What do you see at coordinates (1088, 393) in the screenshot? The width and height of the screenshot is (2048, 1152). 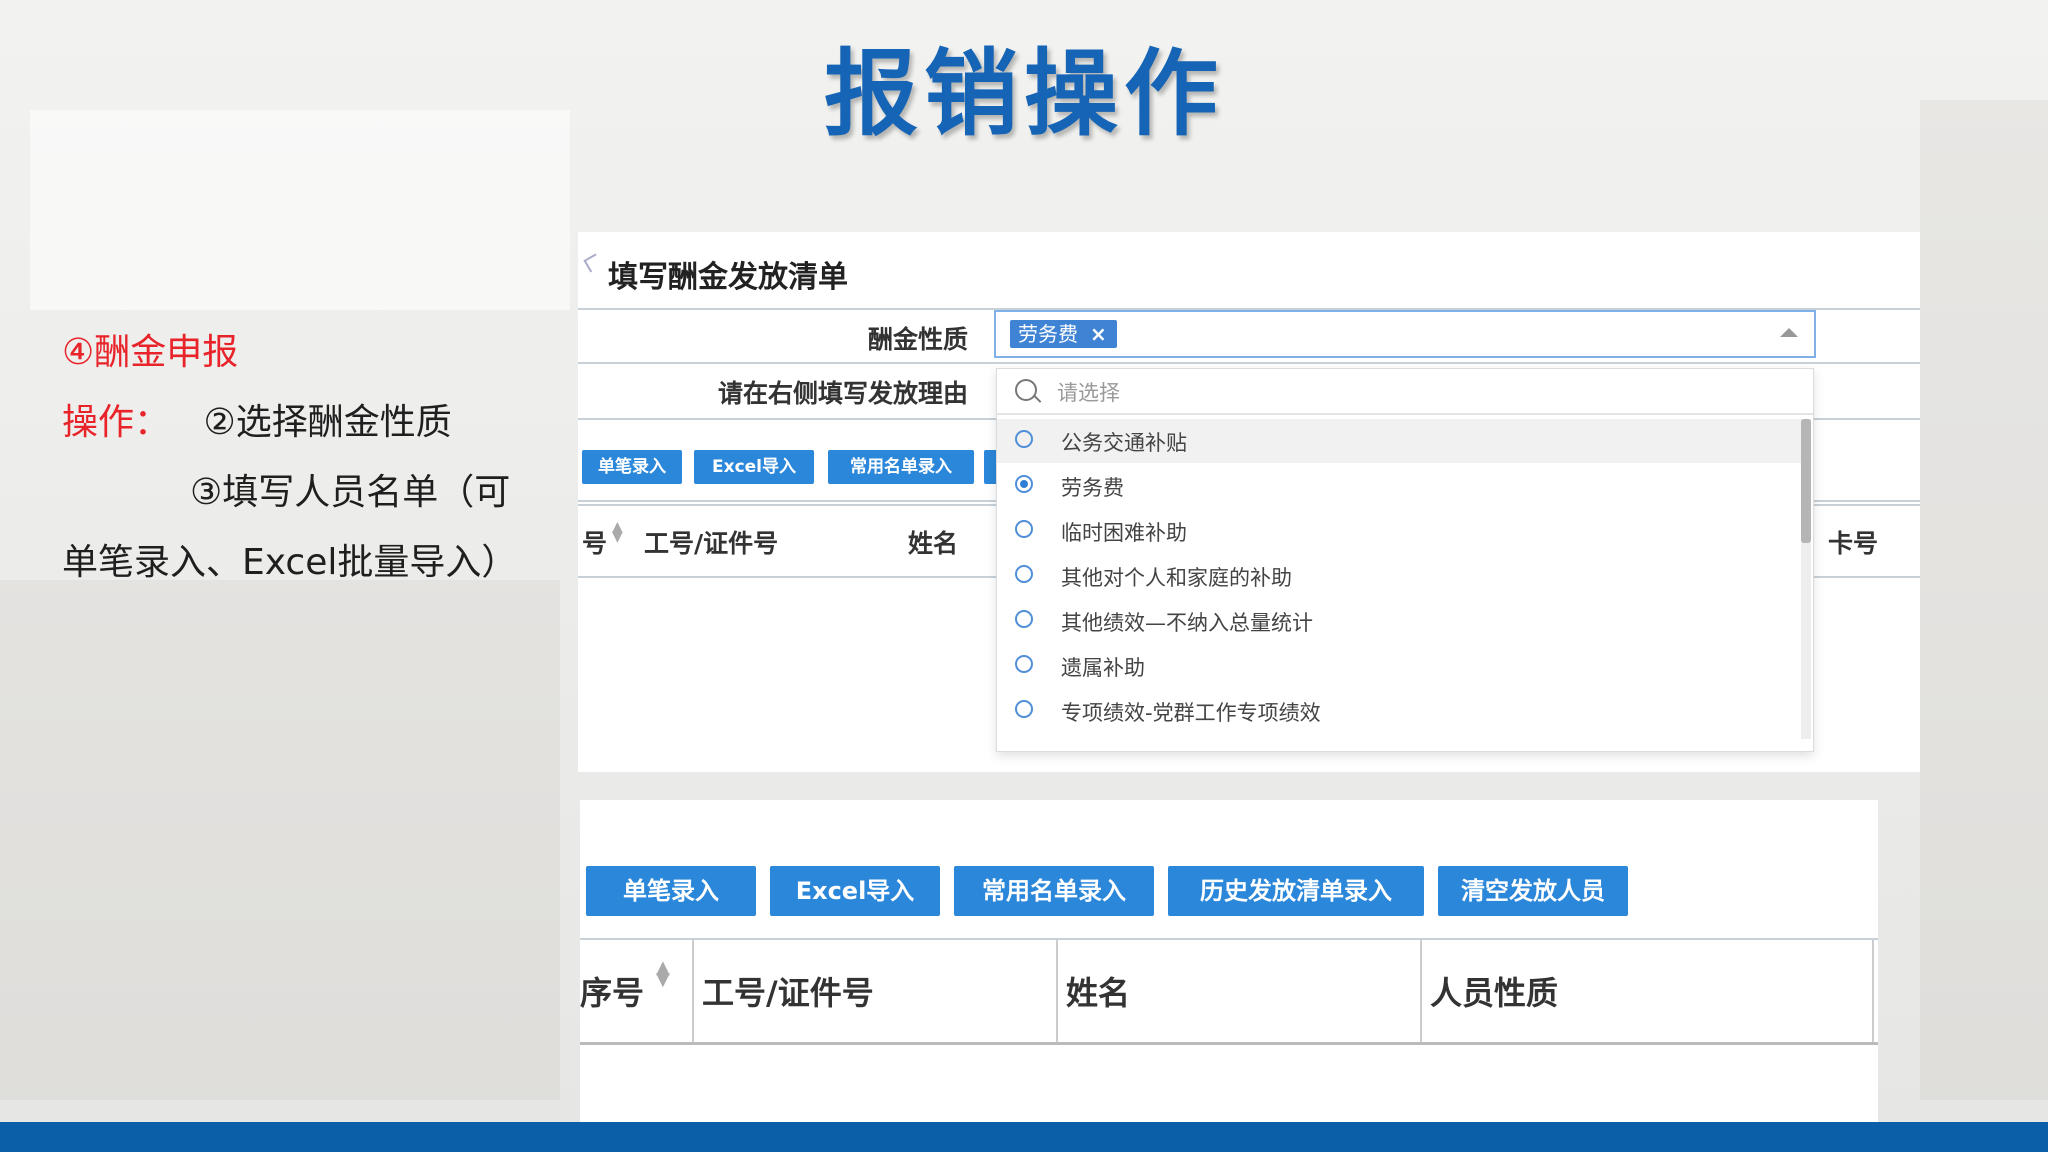 I see `search-placeholder: 请选择` at bounding box center [1088, 393].